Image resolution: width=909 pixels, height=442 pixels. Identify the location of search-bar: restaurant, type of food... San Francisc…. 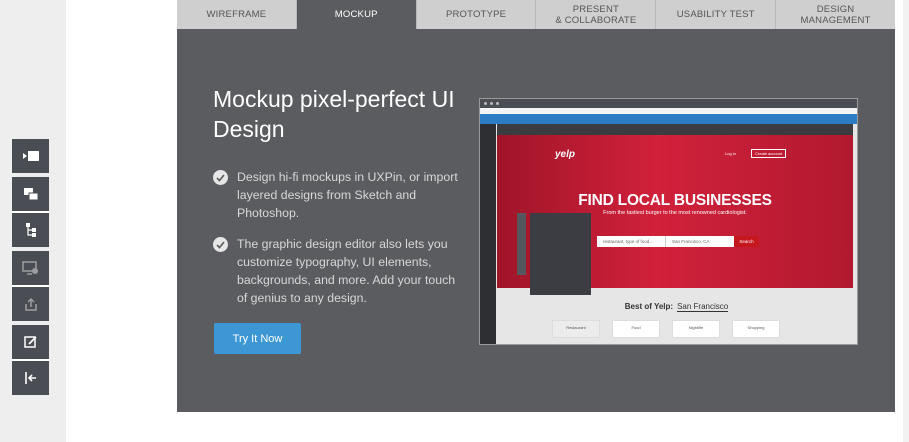
(678, 241).